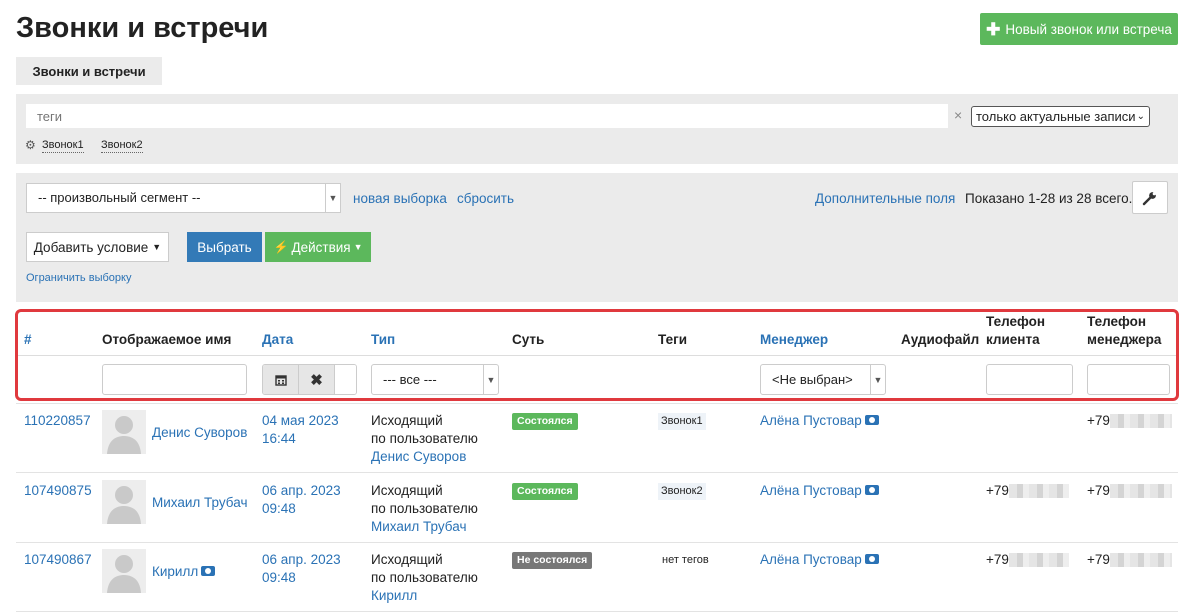 This screenshot has width=1200, height=613. I want to click on status-badge: Состоялся, so click(545, 491).